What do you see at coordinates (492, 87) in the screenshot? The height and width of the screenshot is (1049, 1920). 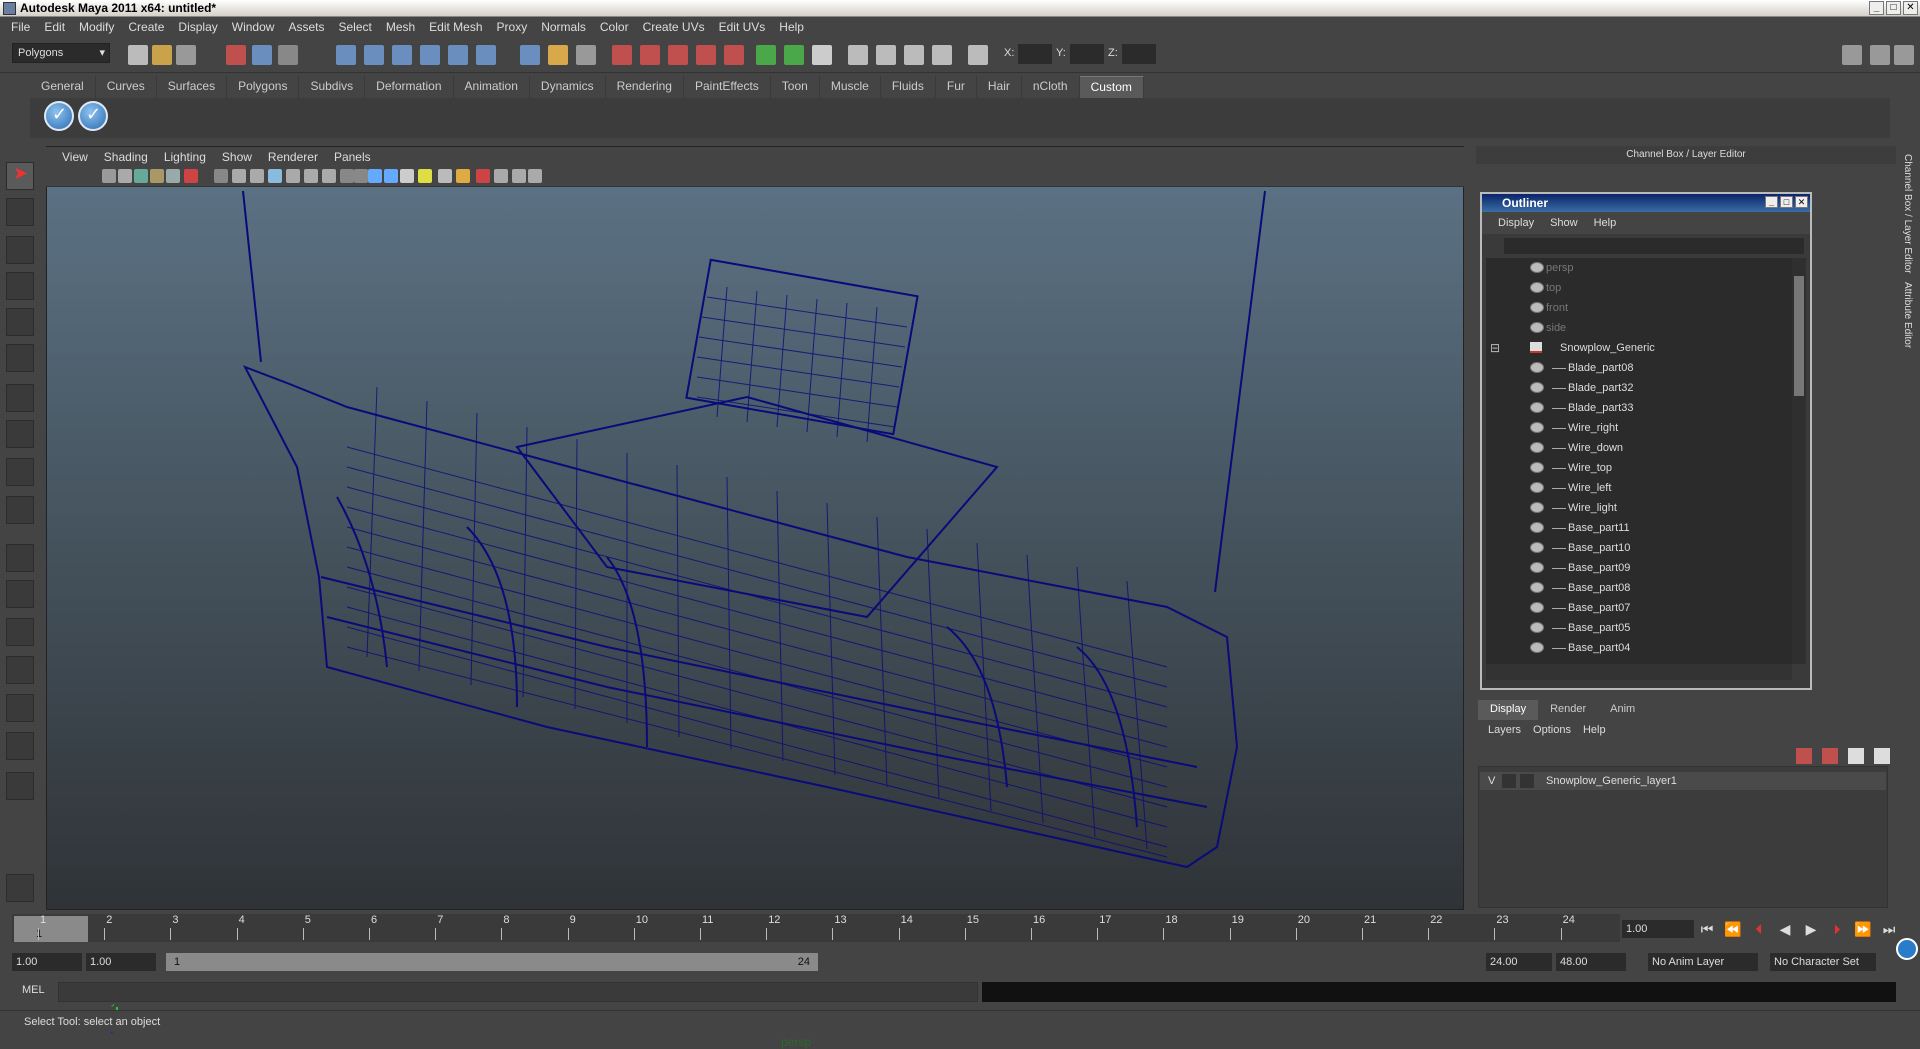 I see `shelf-tab-animation: Animation` at bounding box center [492, 87].